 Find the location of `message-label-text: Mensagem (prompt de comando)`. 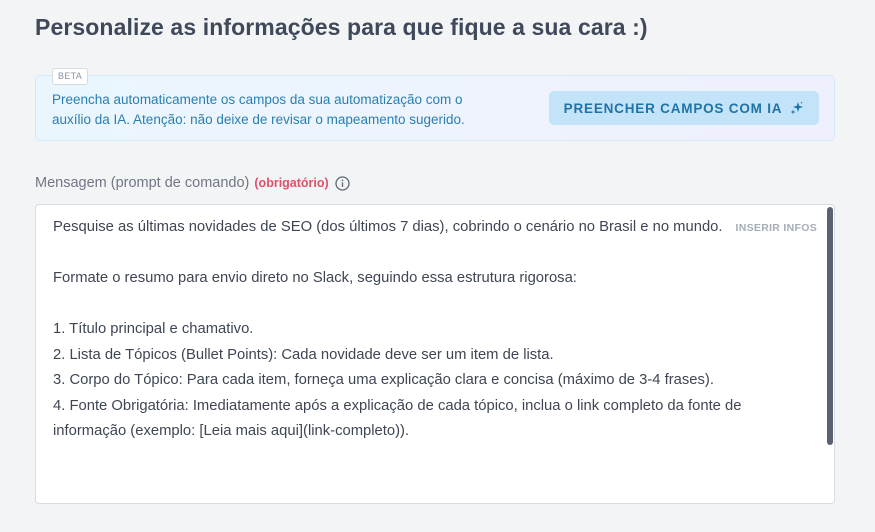

message-label-text: Mensagem (prompt de comando) is located at coordinates (142, 183).